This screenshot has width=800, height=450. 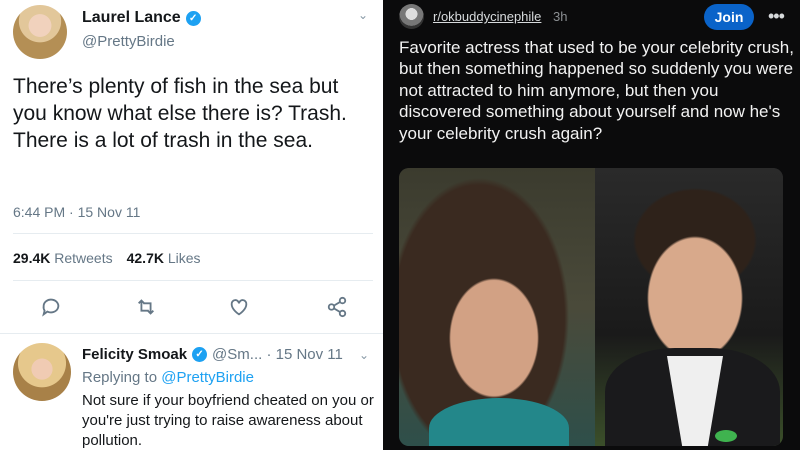 I want to click on reply-icon, so click(x=51, y=307).